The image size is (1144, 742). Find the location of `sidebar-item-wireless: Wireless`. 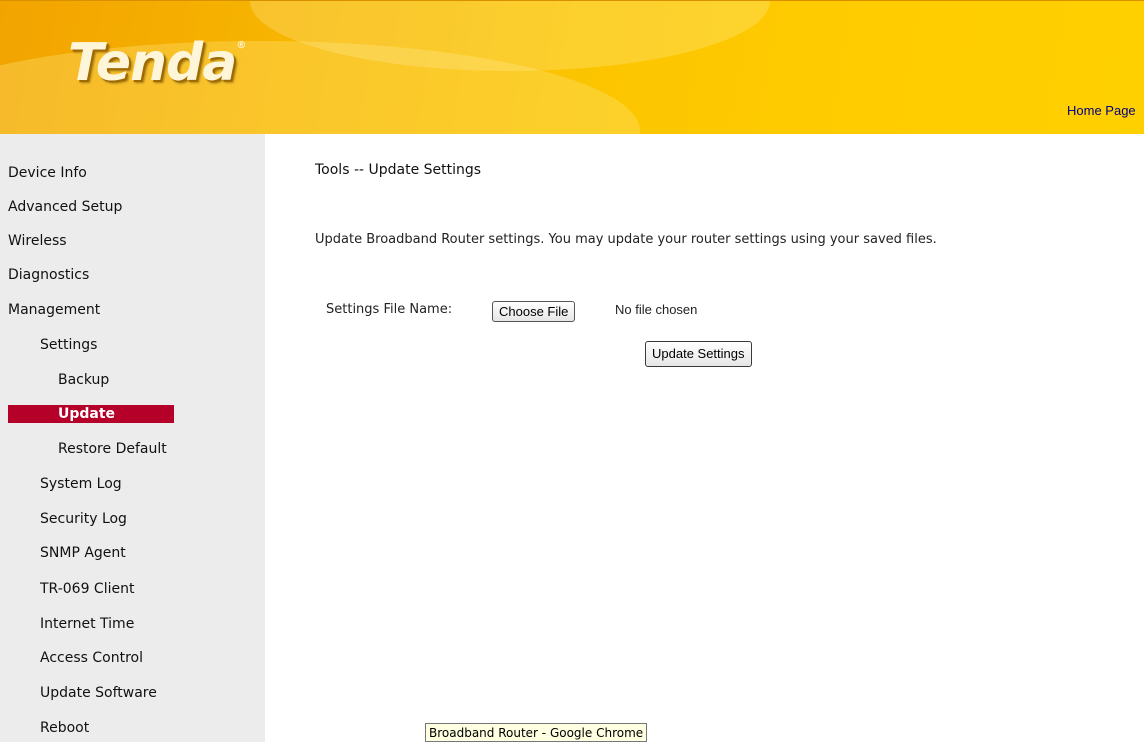

sidebar-item-wireless: Wireless is located at coordinates (37, 241).